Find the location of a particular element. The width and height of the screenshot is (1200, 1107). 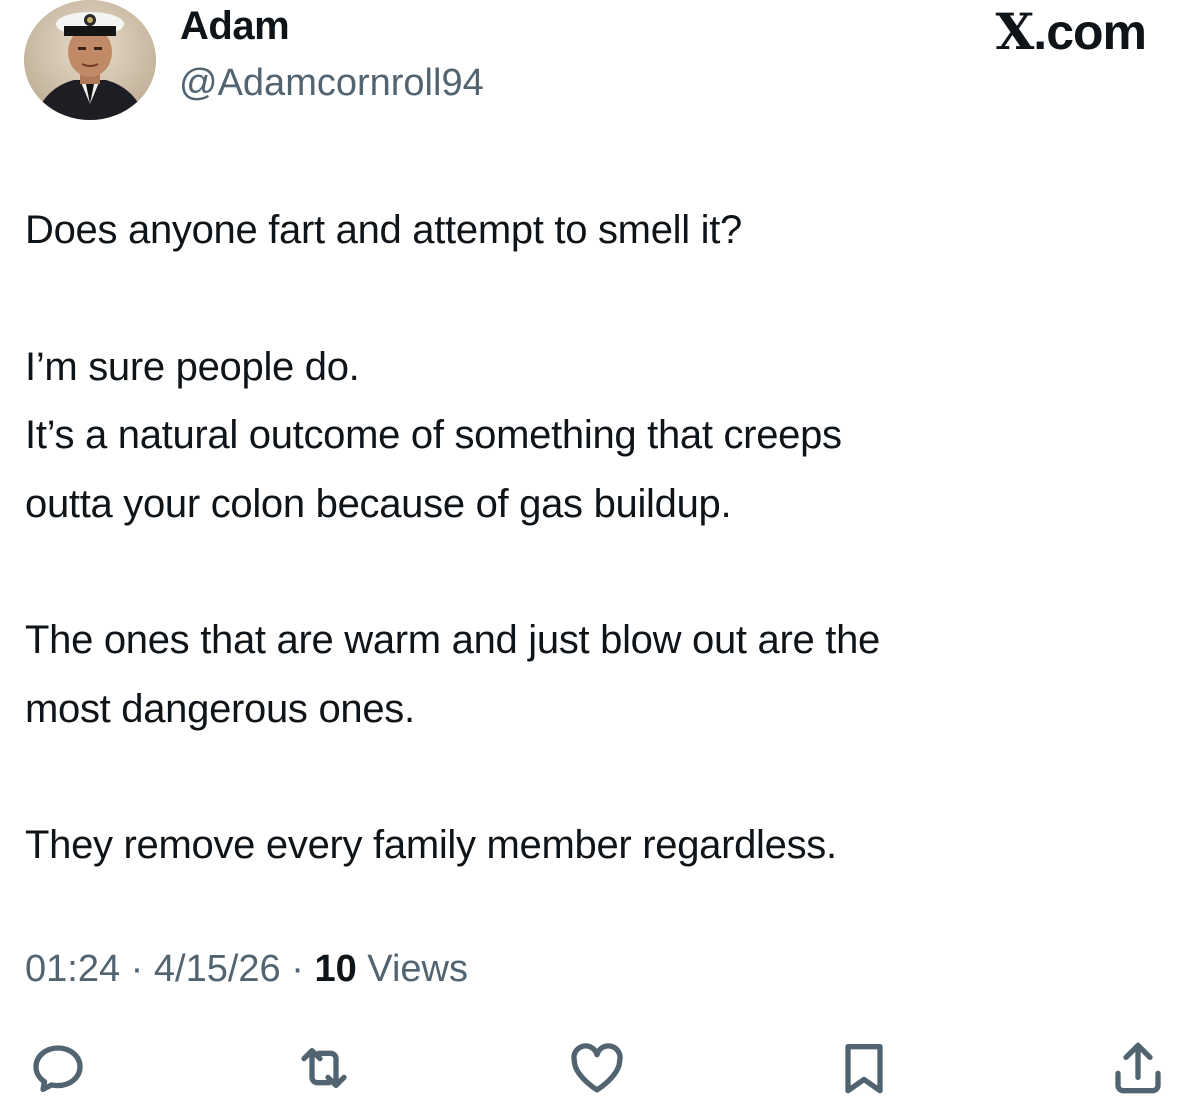

tweet-line: most dangerous ones. is located at coordinates (220, 708).